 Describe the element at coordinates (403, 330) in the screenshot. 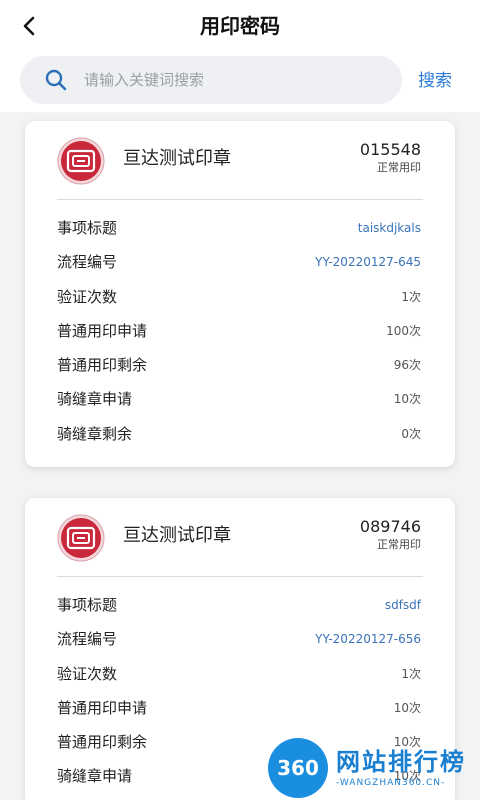

I see `detail-value: 100次` at that location.